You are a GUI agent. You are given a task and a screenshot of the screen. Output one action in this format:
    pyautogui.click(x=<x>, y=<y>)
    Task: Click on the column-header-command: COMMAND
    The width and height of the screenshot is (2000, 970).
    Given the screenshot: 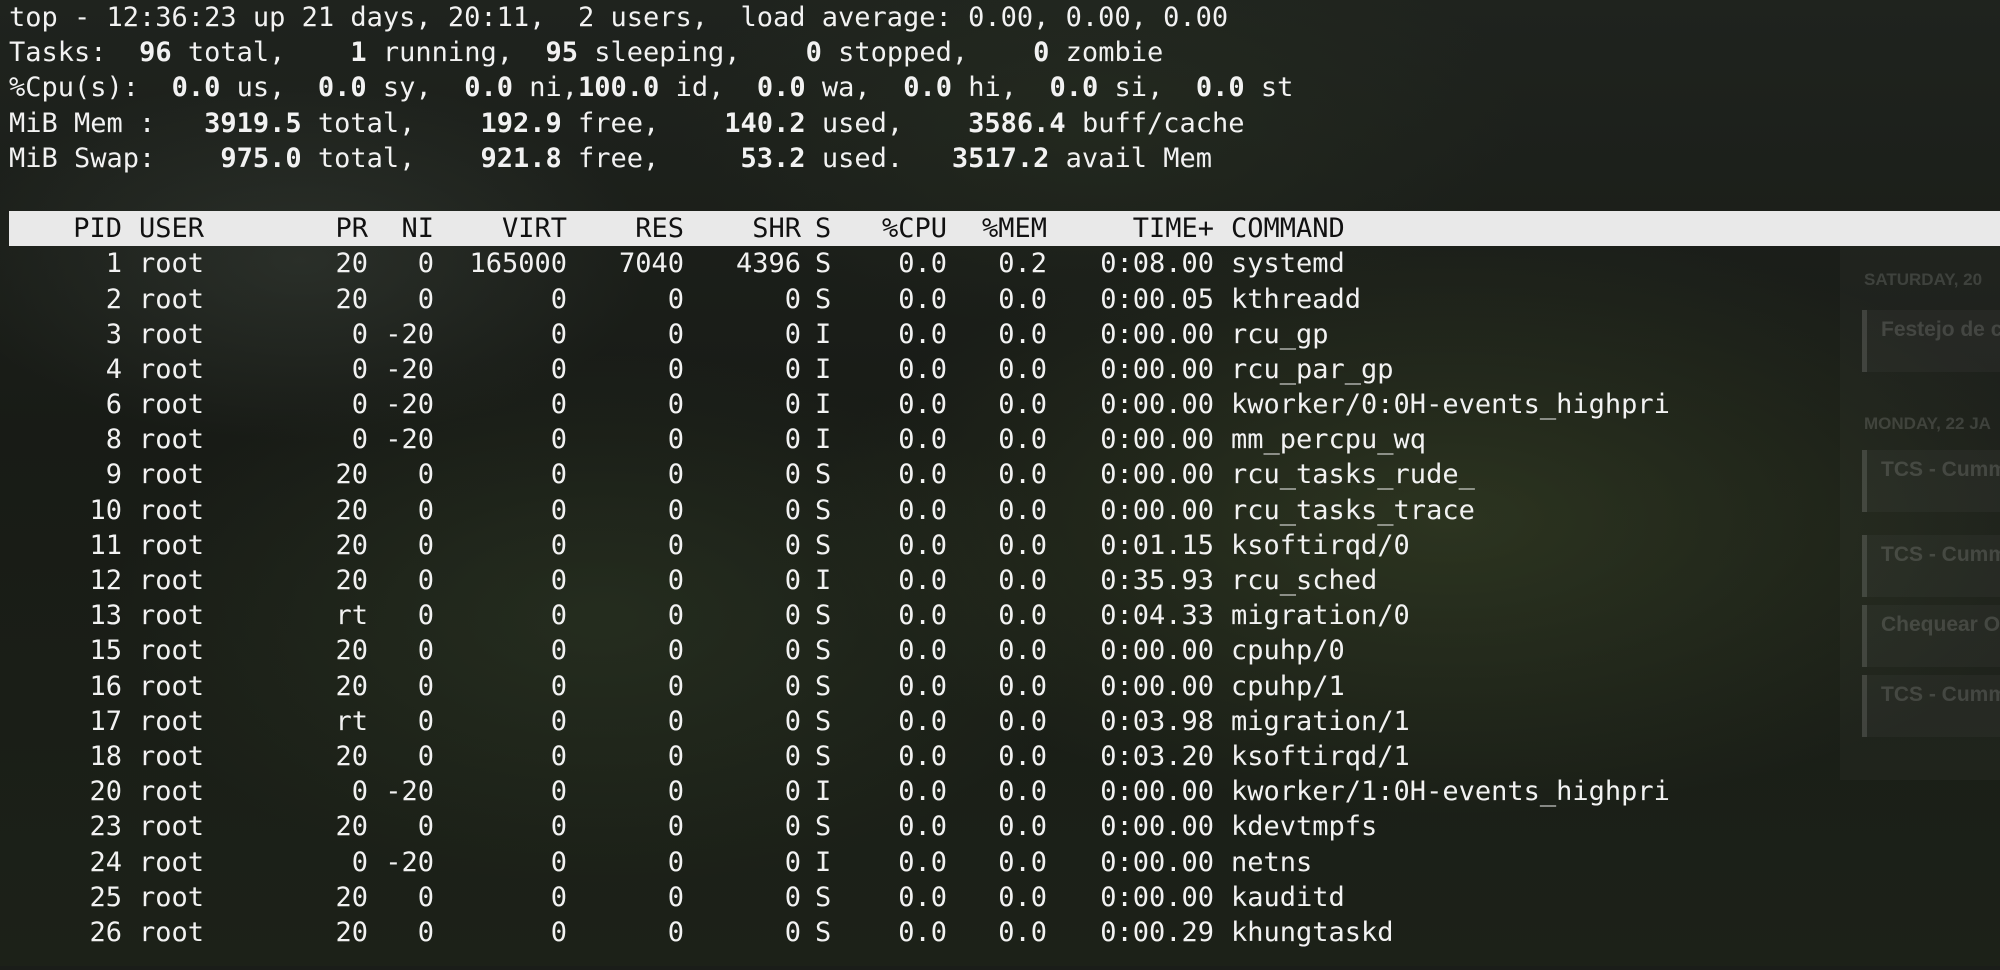 What is the action you would take?
    pyautogui.click(x=1279, y=228)
    